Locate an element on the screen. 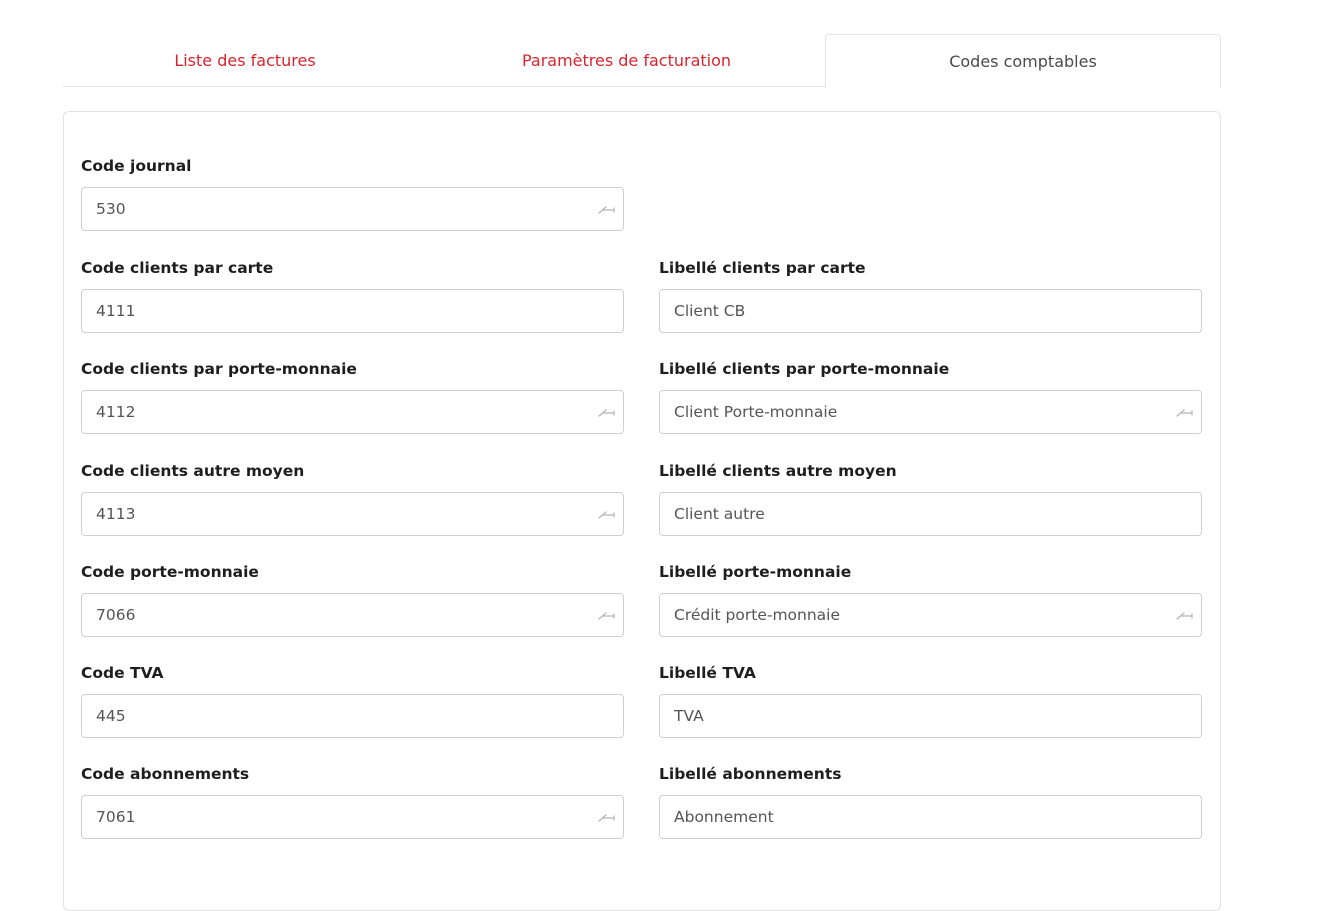 Image resolution: width=1320 pixels, height=911 pixels. libelle-tva-input is located at coordinates (930, 716).